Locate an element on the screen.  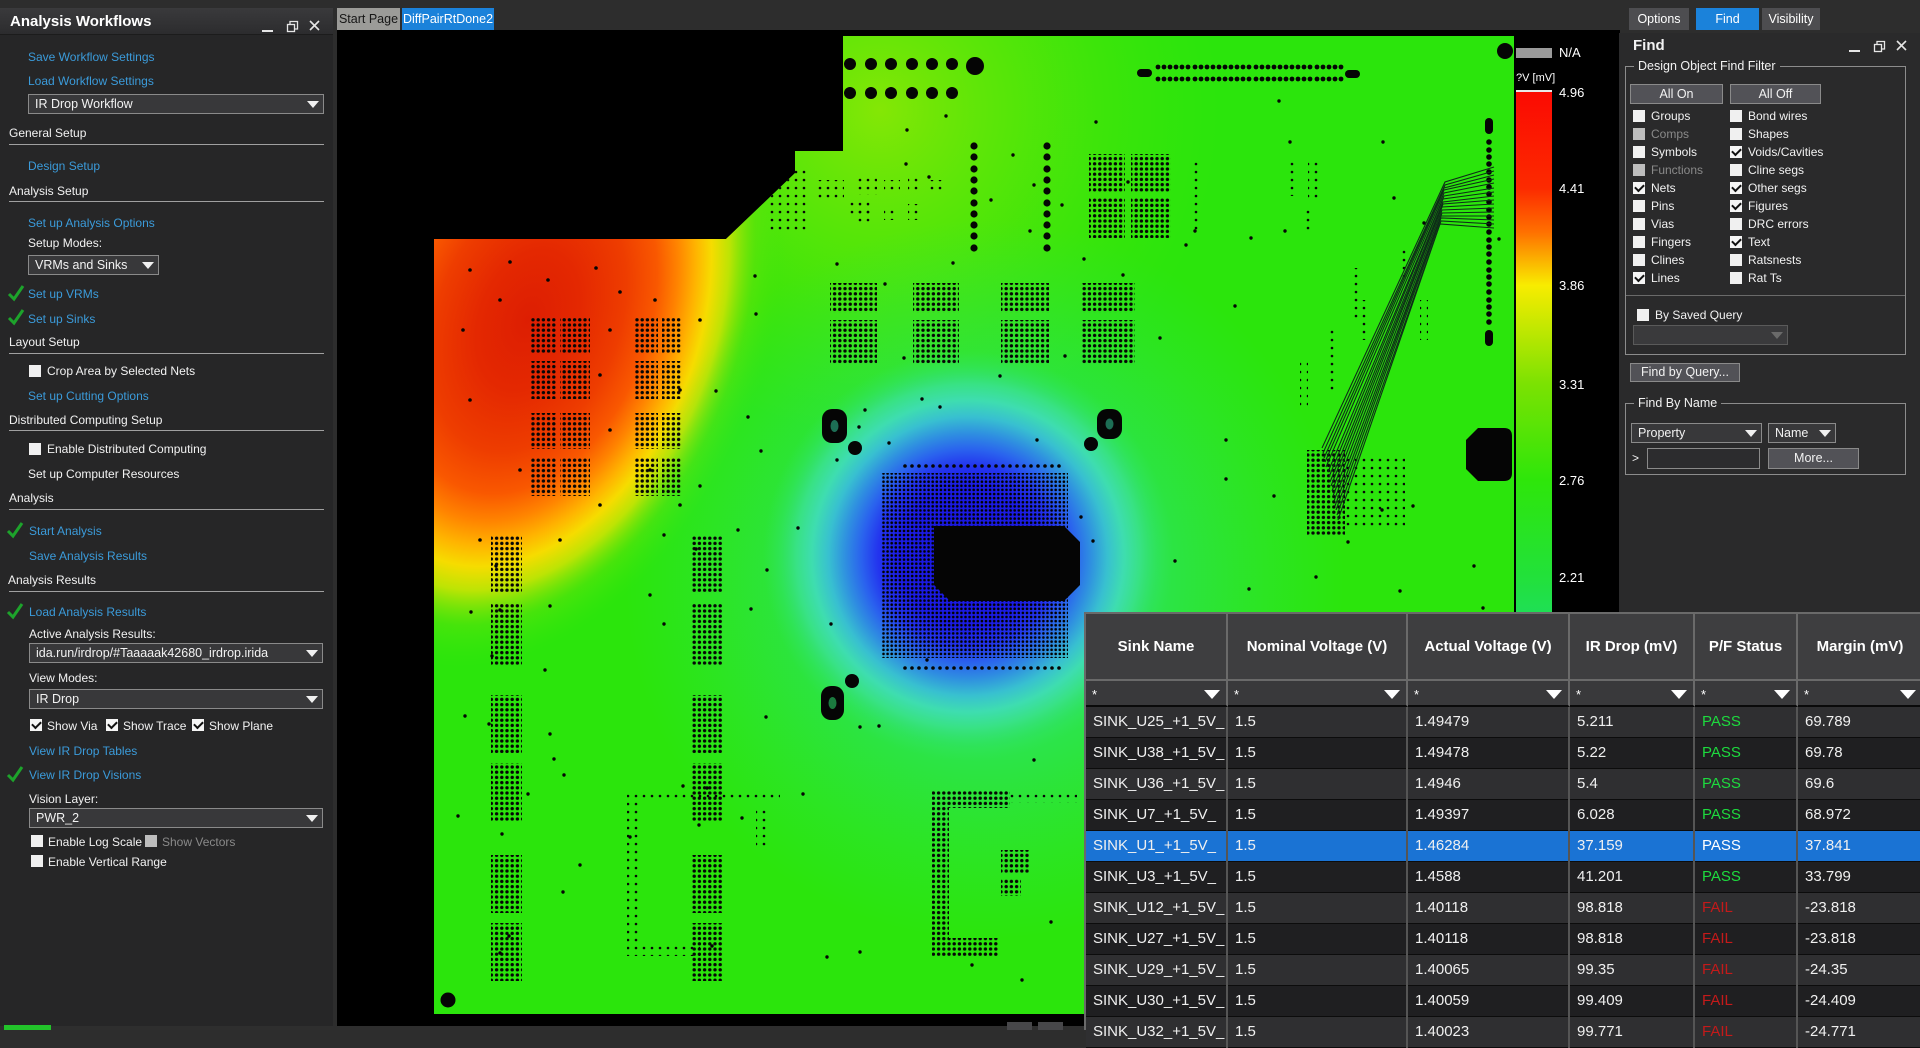
svg-text: 3.86 is located at coordinates (1571, 285).